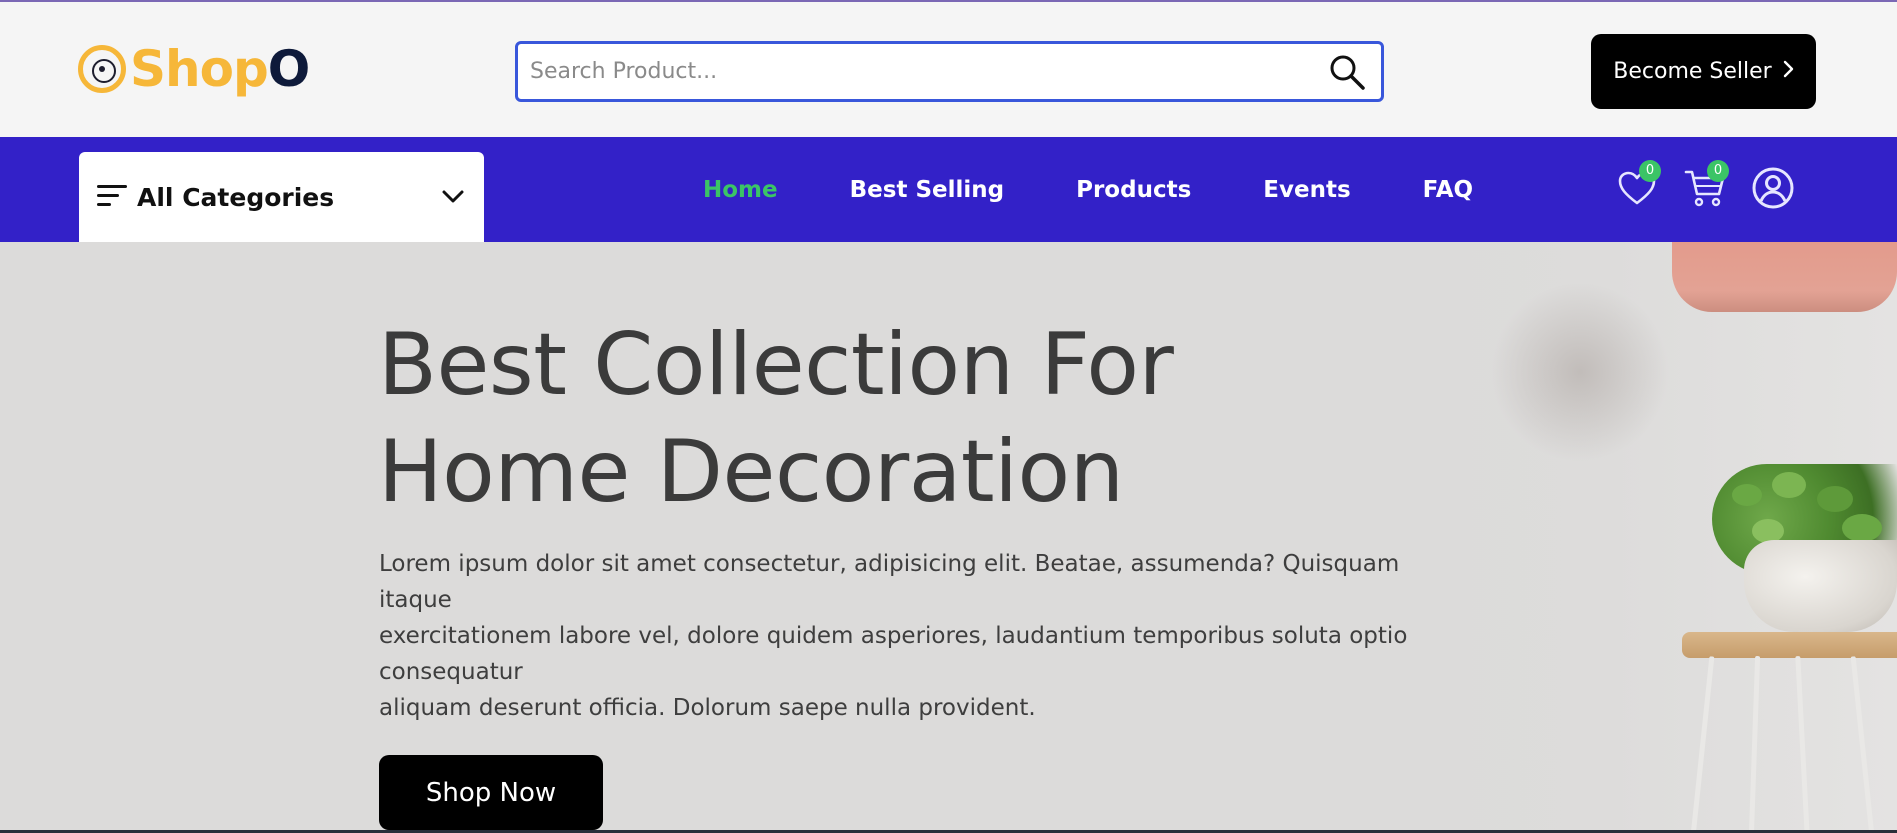 The width and height of the screenshot is (1897, 833). Describe the element at coordinates (1718, 170) in the screenshot. I see `cart-count-badge: 0` at that location.